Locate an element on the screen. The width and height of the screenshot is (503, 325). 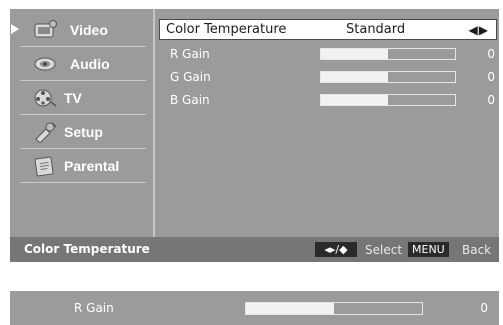
strip-value: 0 is located at coordinates (484, 308).